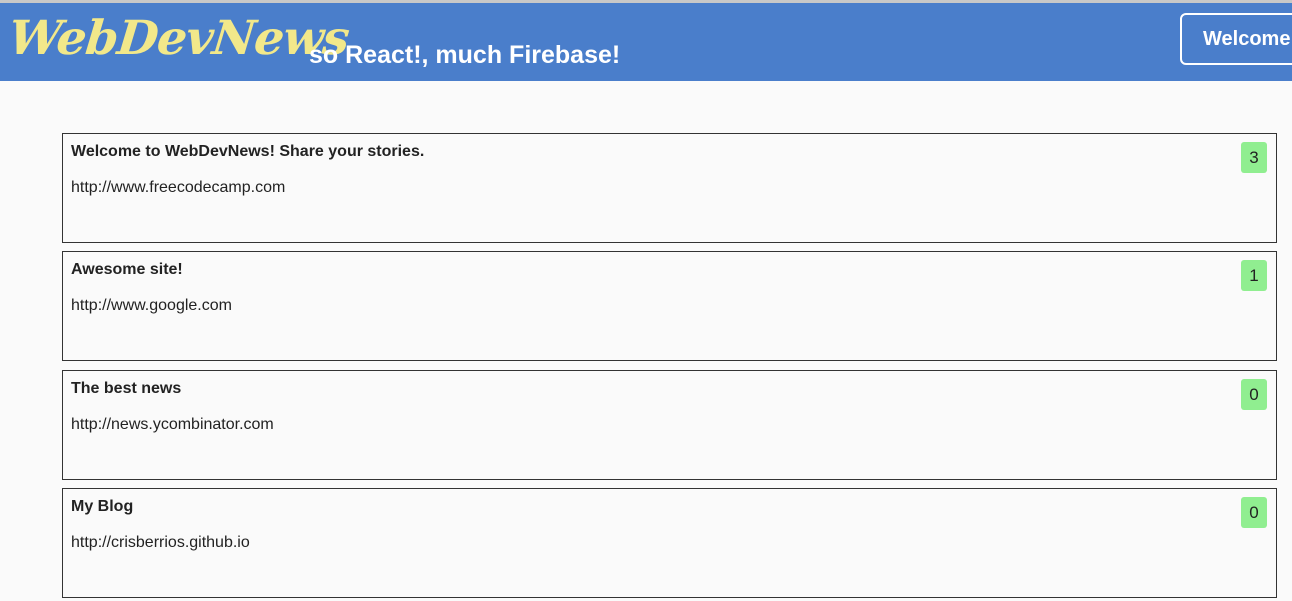 This screenshot has height=601, width=1292. What do you see at coordinates (465, 55) in the screenshot?
I see `site-tagline: so React!, much Firebase!` at bounding box center [465, 55].